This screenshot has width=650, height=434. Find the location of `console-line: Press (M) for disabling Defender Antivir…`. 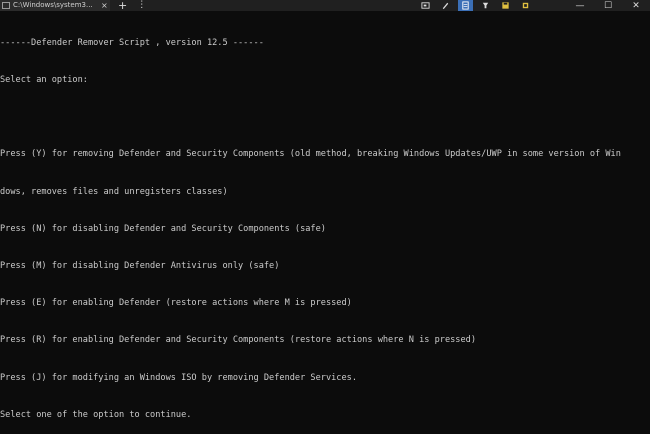

console-line: Press (M) for disabling Defender Antivir… is located at coordinates (140, 266).